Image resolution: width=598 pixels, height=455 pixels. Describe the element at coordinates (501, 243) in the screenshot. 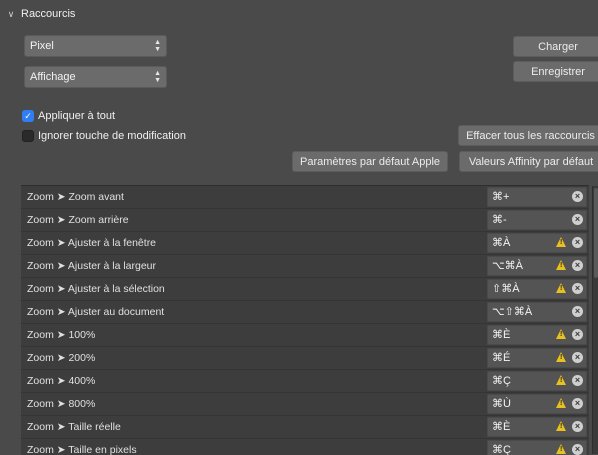

I see `shortcut-keys: ⌘À` at that location.